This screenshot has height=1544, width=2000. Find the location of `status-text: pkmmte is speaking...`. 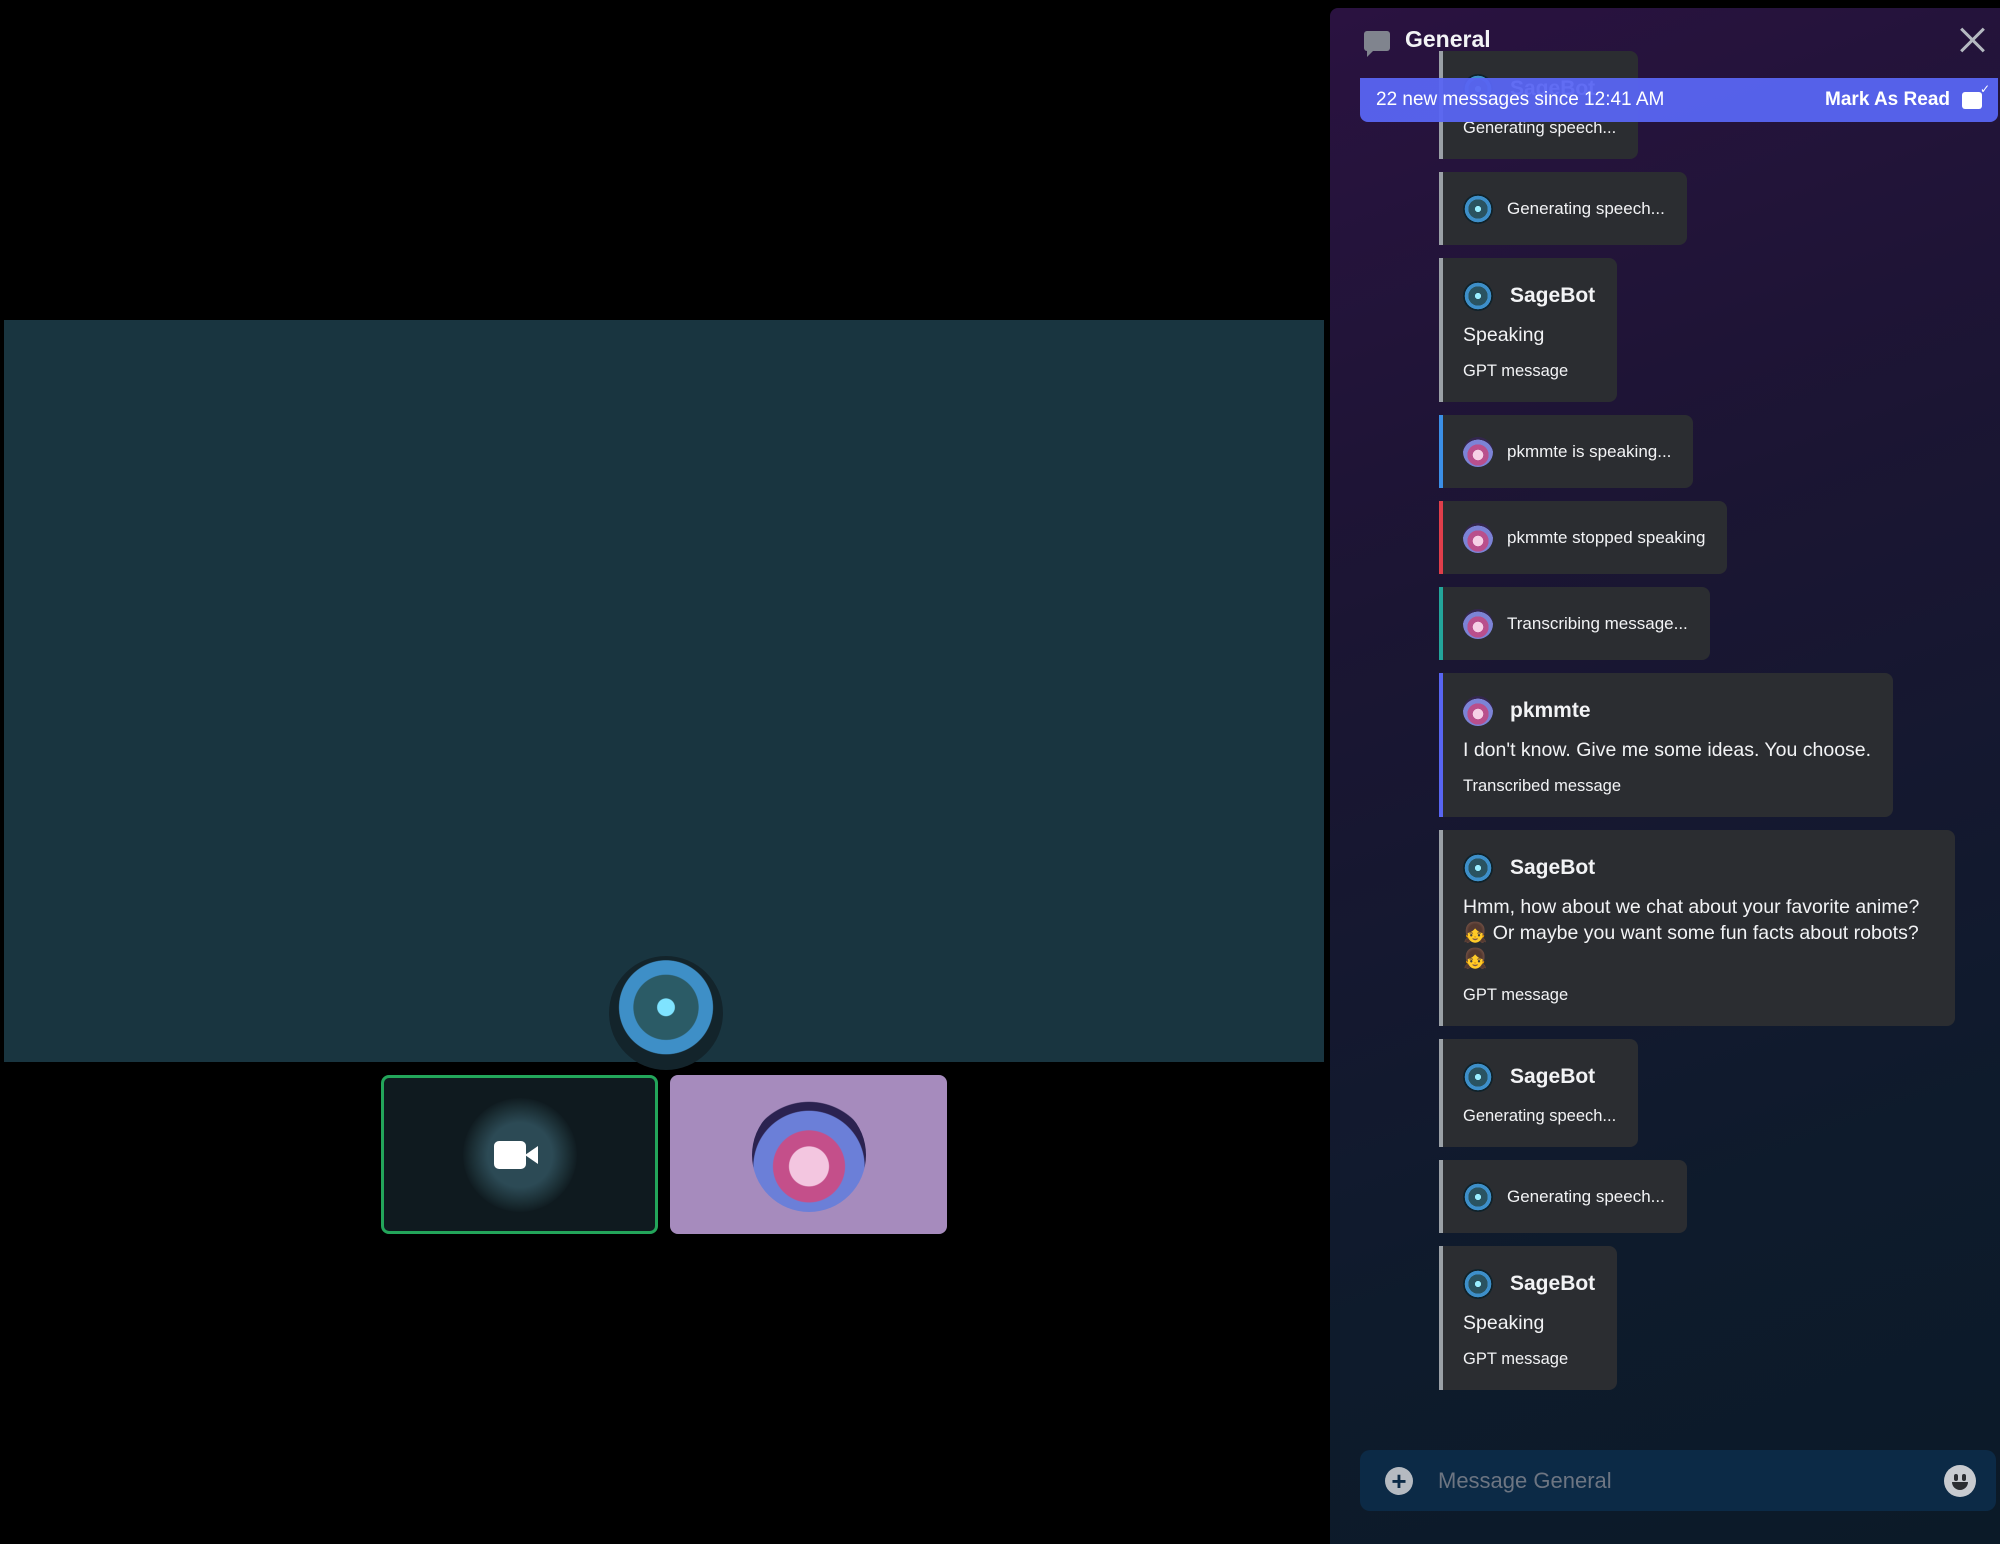

status-text: pkmmte is speaking... is located at coordinates (1589, 451).